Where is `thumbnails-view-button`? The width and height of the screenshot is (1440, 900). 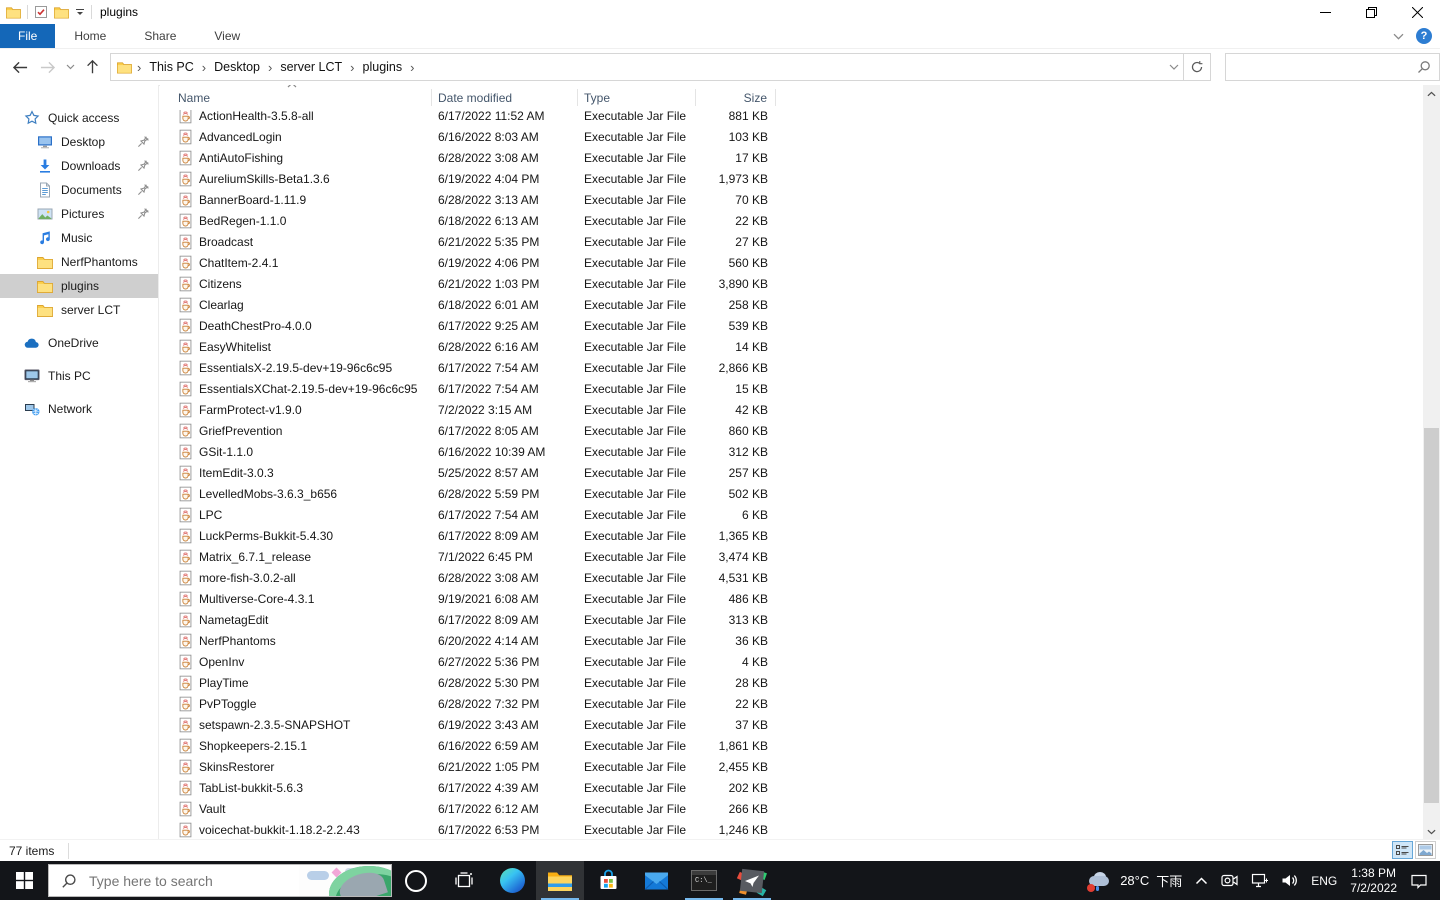
thumbnails-view-button is located at coordinates (1425, 850).